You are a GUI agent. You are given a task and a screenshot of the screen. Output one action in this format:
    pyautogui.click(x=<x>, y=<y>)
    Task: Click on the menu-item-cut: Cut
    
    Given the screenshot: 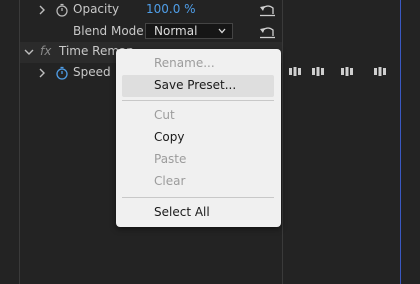 What is the action you would take?
    pyautogui.click(x=198, y=116)
    